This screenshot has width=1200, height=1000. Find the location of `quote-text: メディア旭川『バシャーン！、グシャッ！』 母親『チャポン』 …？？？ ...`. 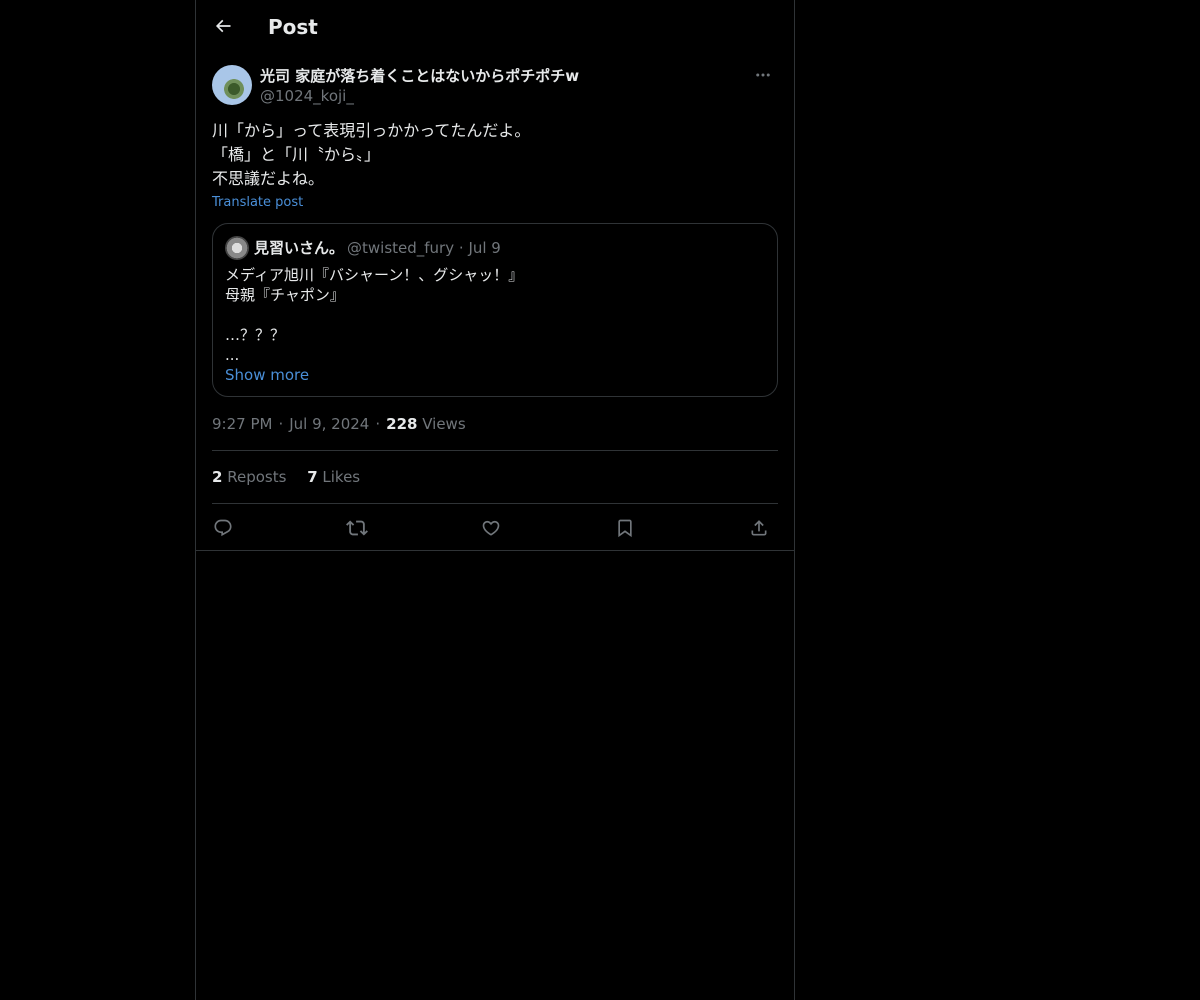

quote-text: メディア旭川『バシャーン！、グシャッ！』 母親『チャポン』 …？？？ ... is located at coordinates (495, 315).